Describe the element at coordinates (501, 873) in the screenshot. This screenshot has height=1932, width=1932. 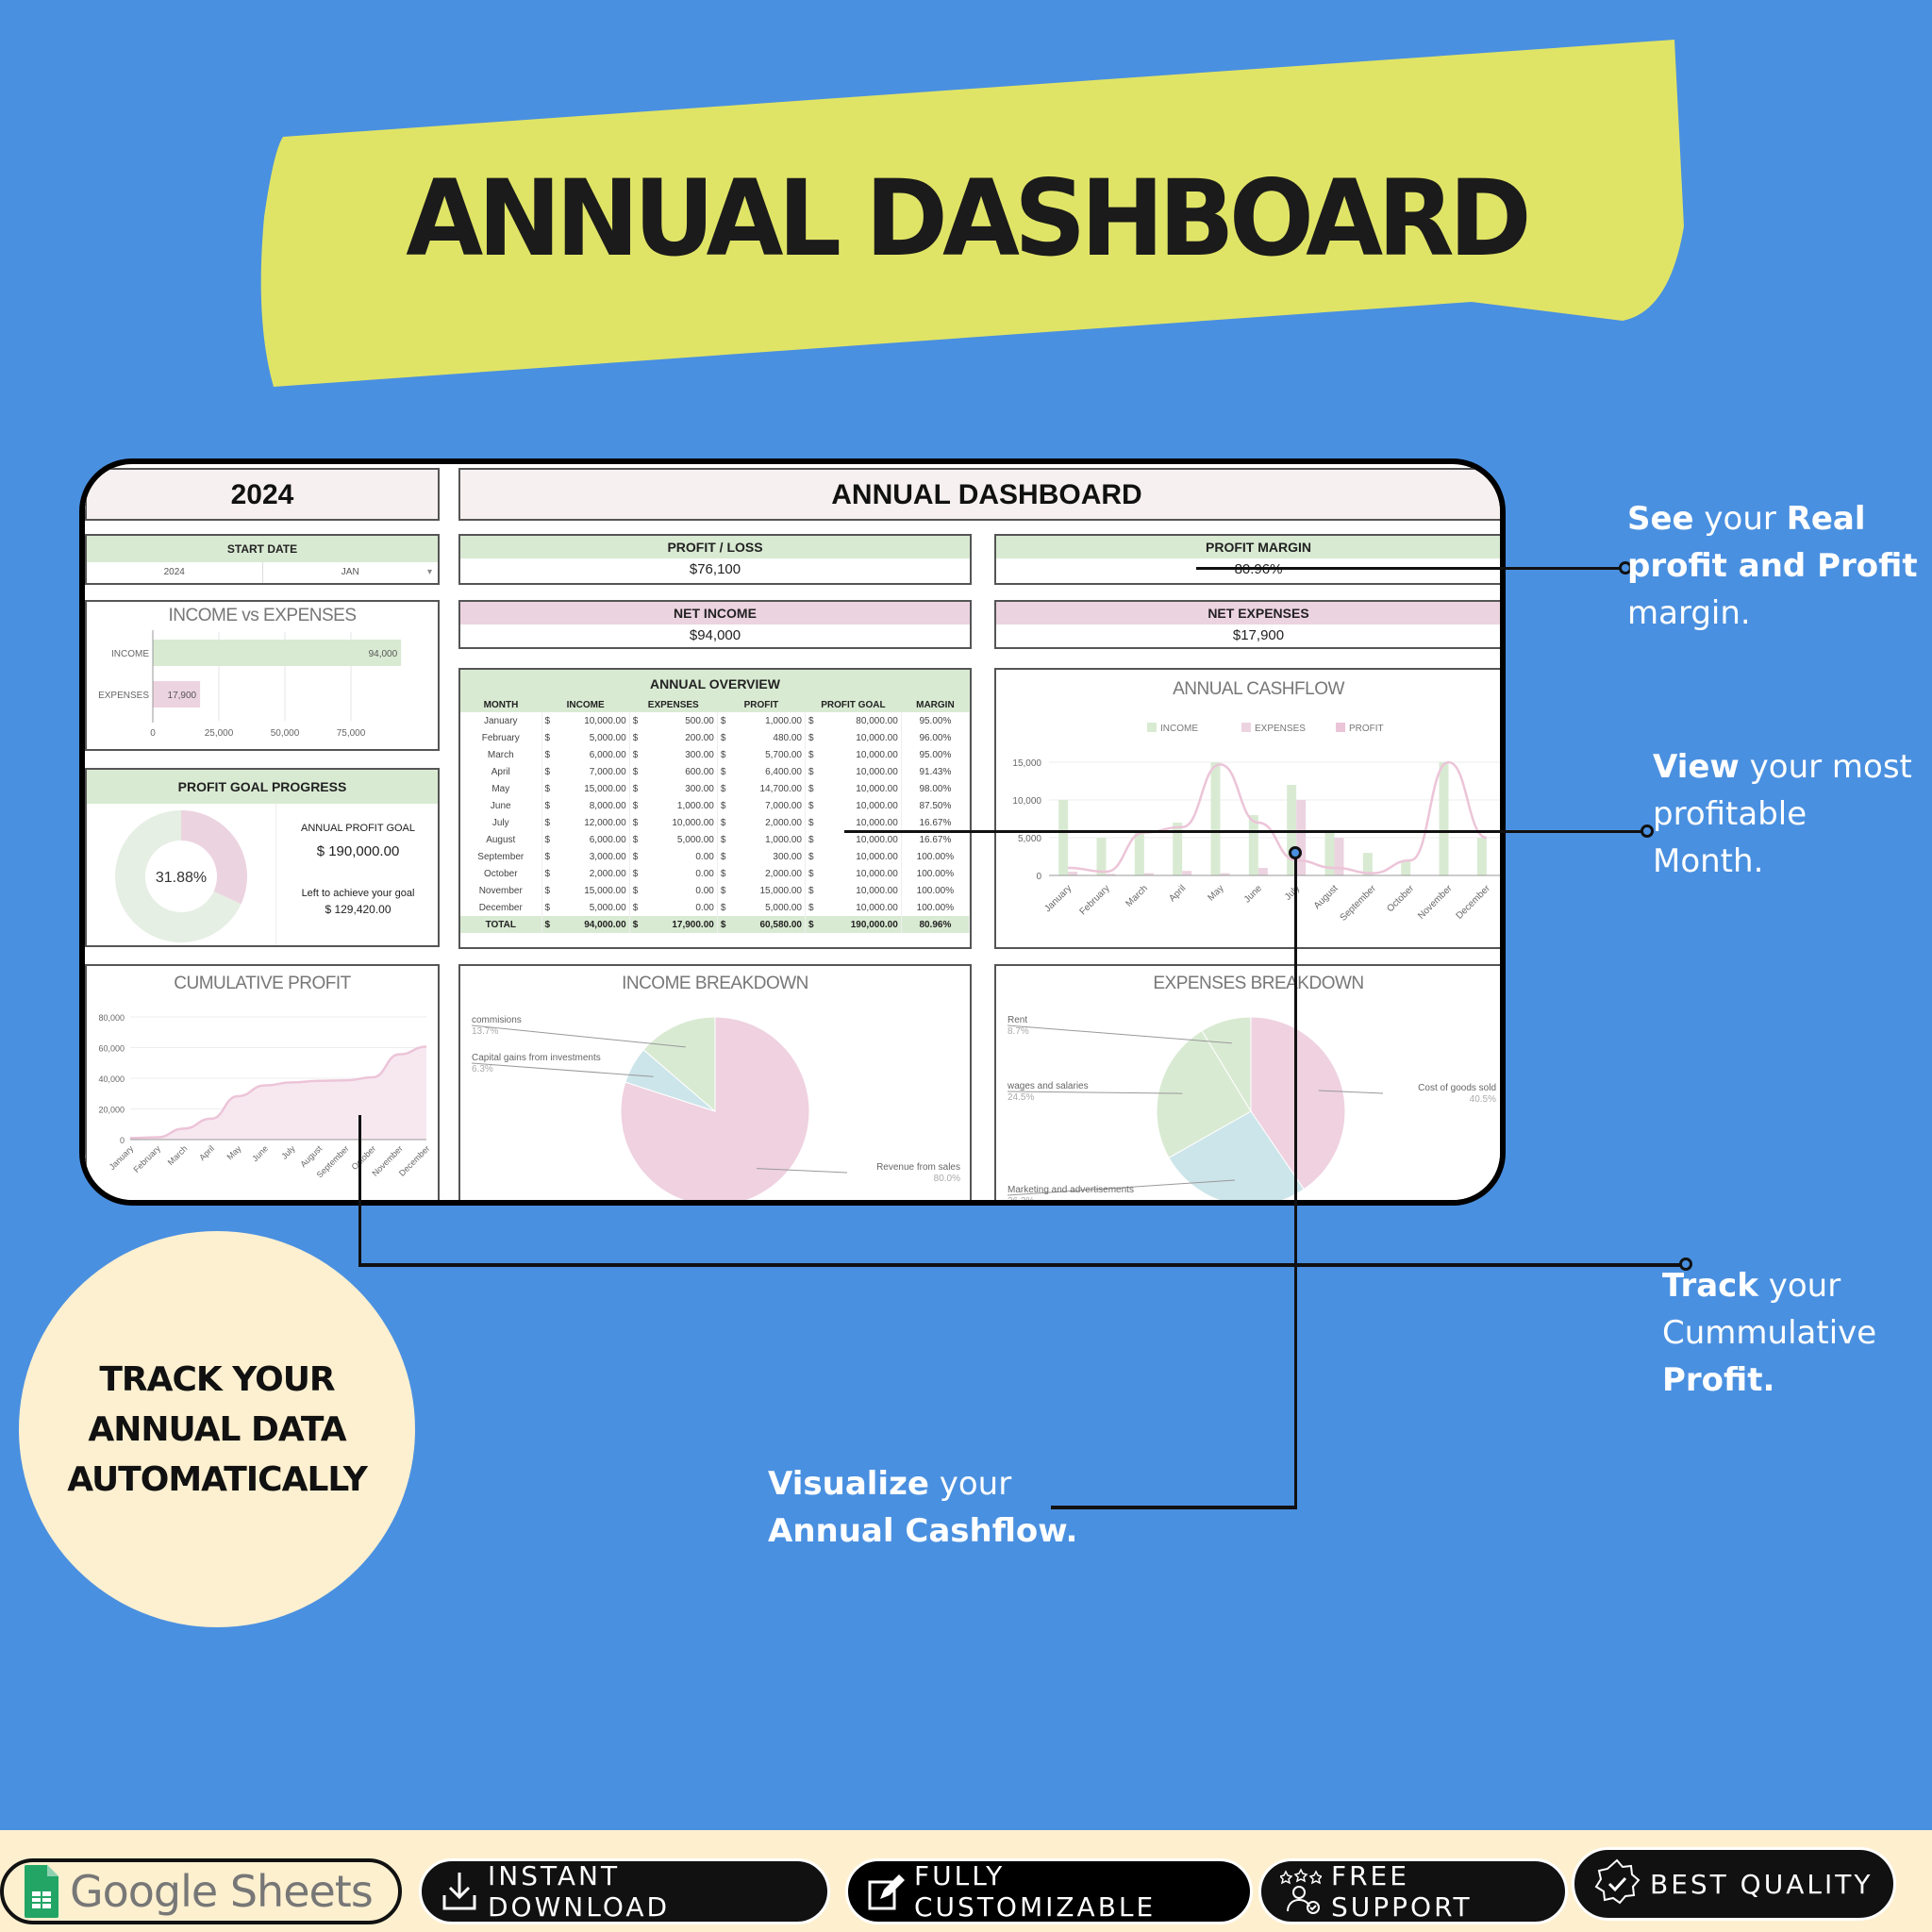
I see `table-cell: October` at that location.